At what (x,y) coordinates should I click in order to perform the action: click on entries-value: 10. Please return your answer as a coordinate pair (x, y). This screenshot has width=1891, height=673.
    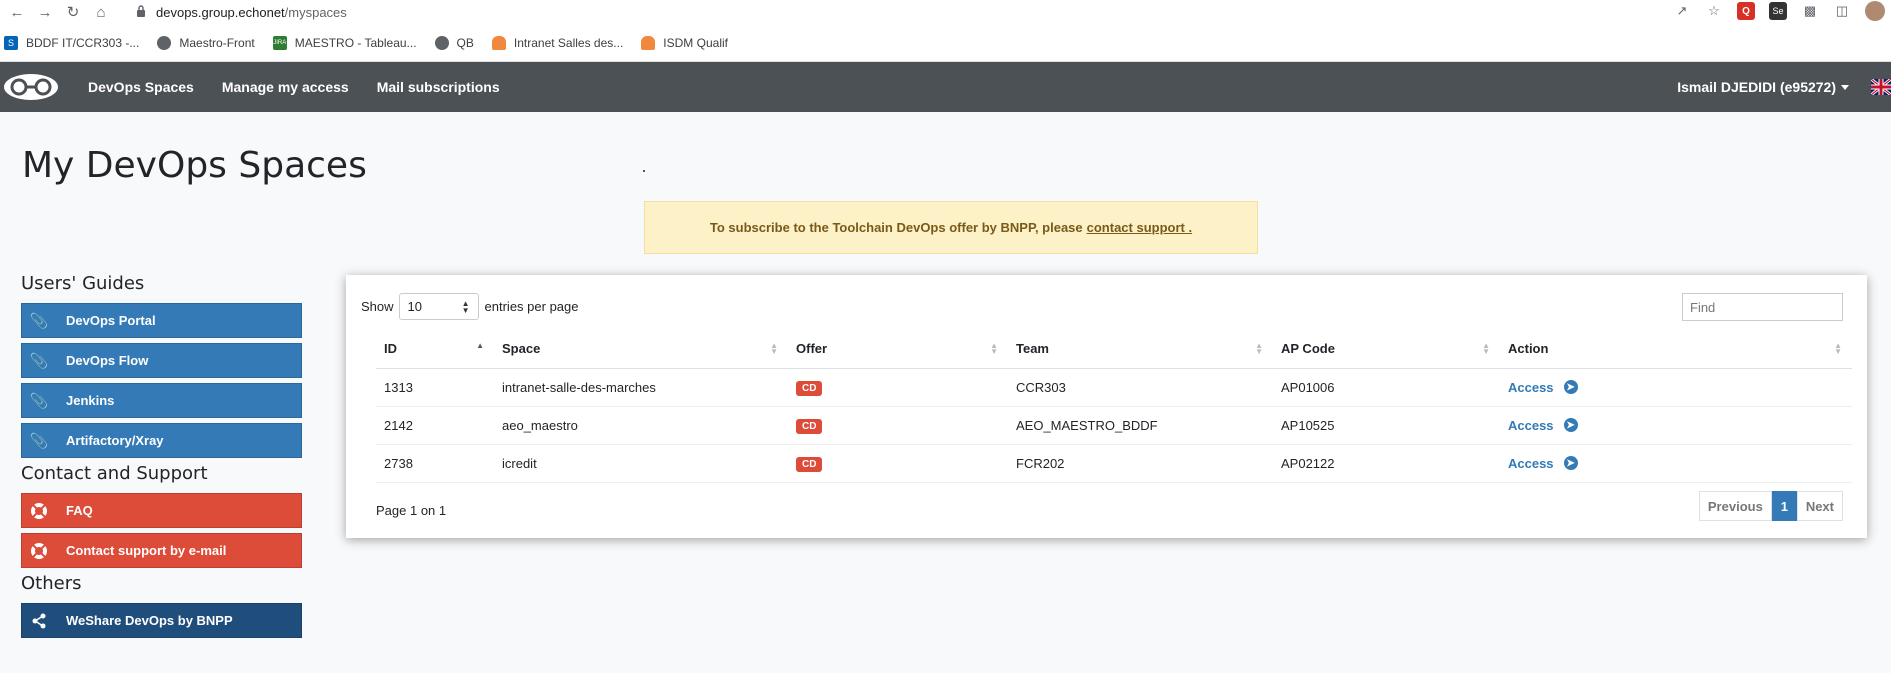
    Looking at the image, I should click on (414, 306).